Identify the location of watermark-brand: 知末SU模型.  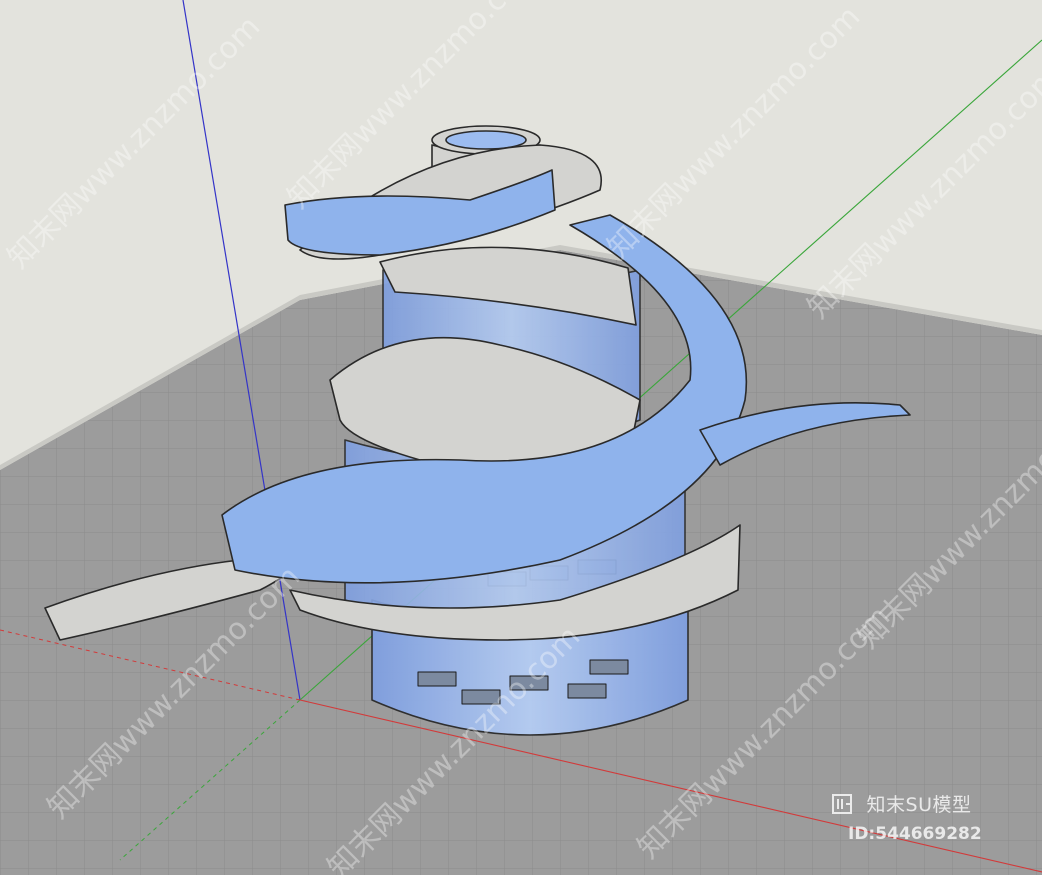
(902, 803).